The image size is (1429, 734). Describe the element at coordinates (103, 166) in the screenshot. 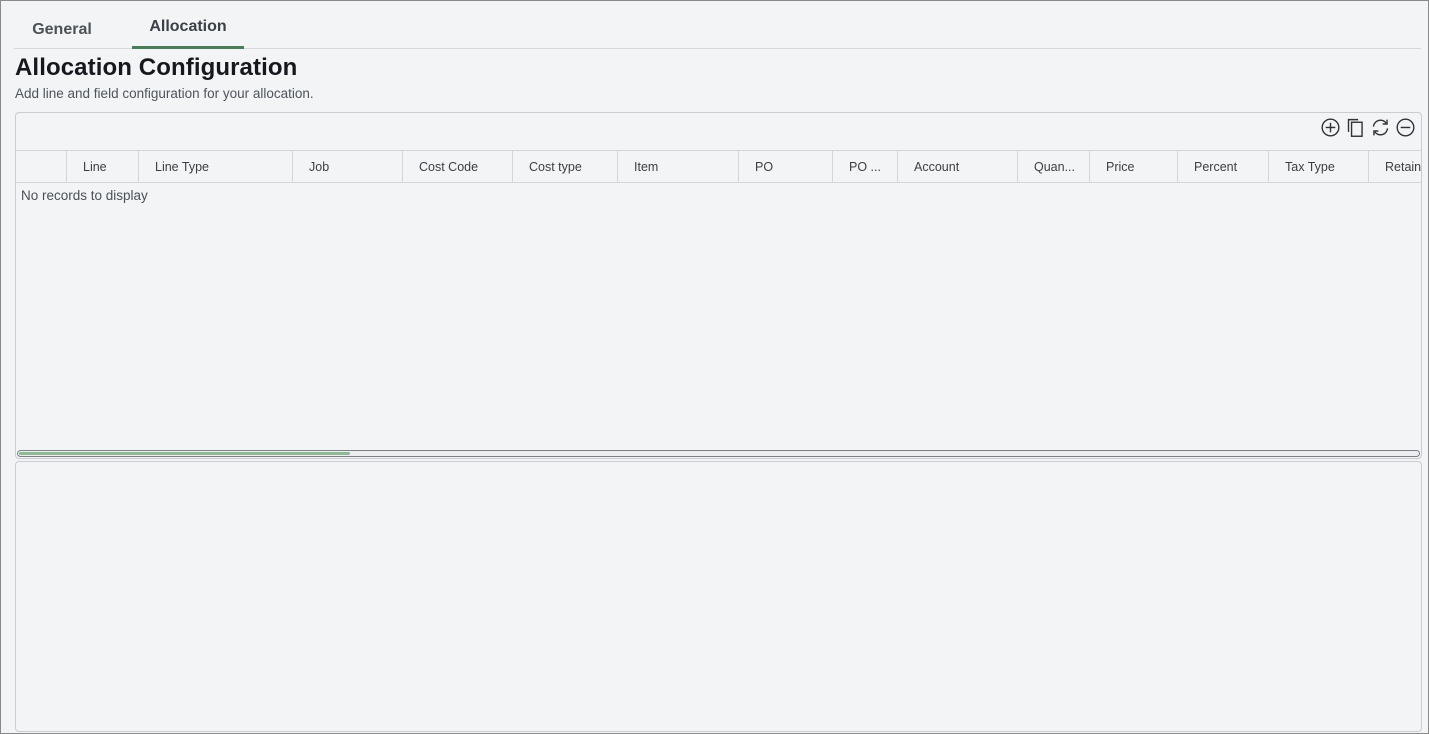

I see `column-header-line: Line` at that location.